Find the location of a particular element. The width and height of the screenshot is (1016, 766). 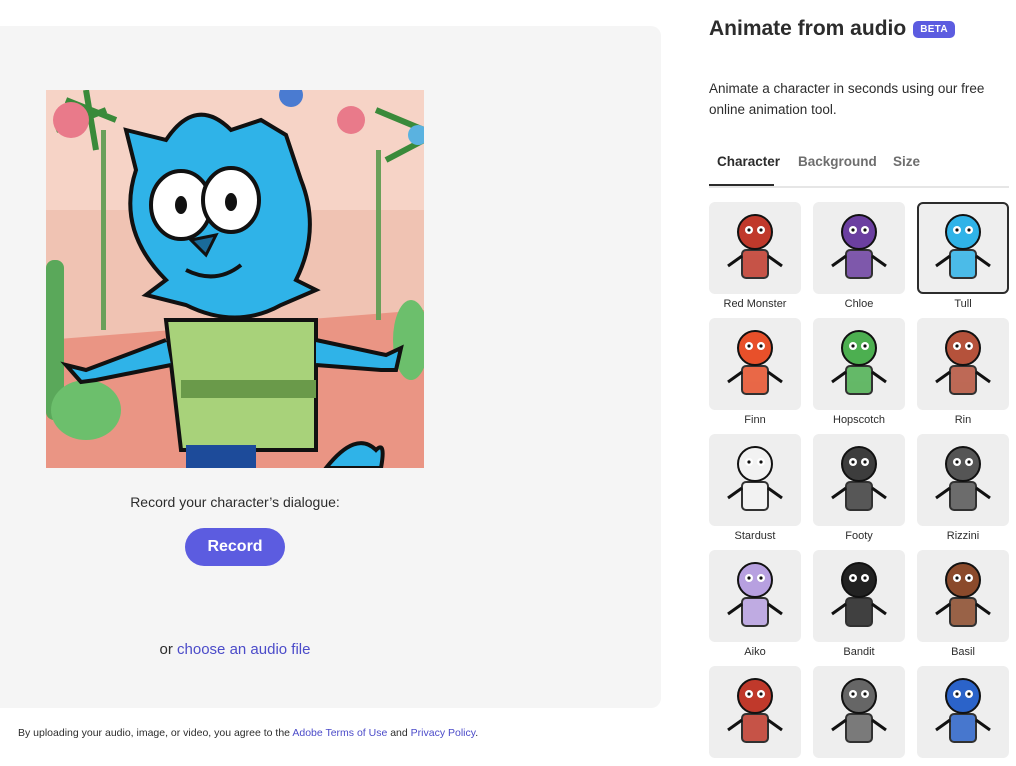

settings-tabs: Character Background Size is located at coordinates (859, 169).